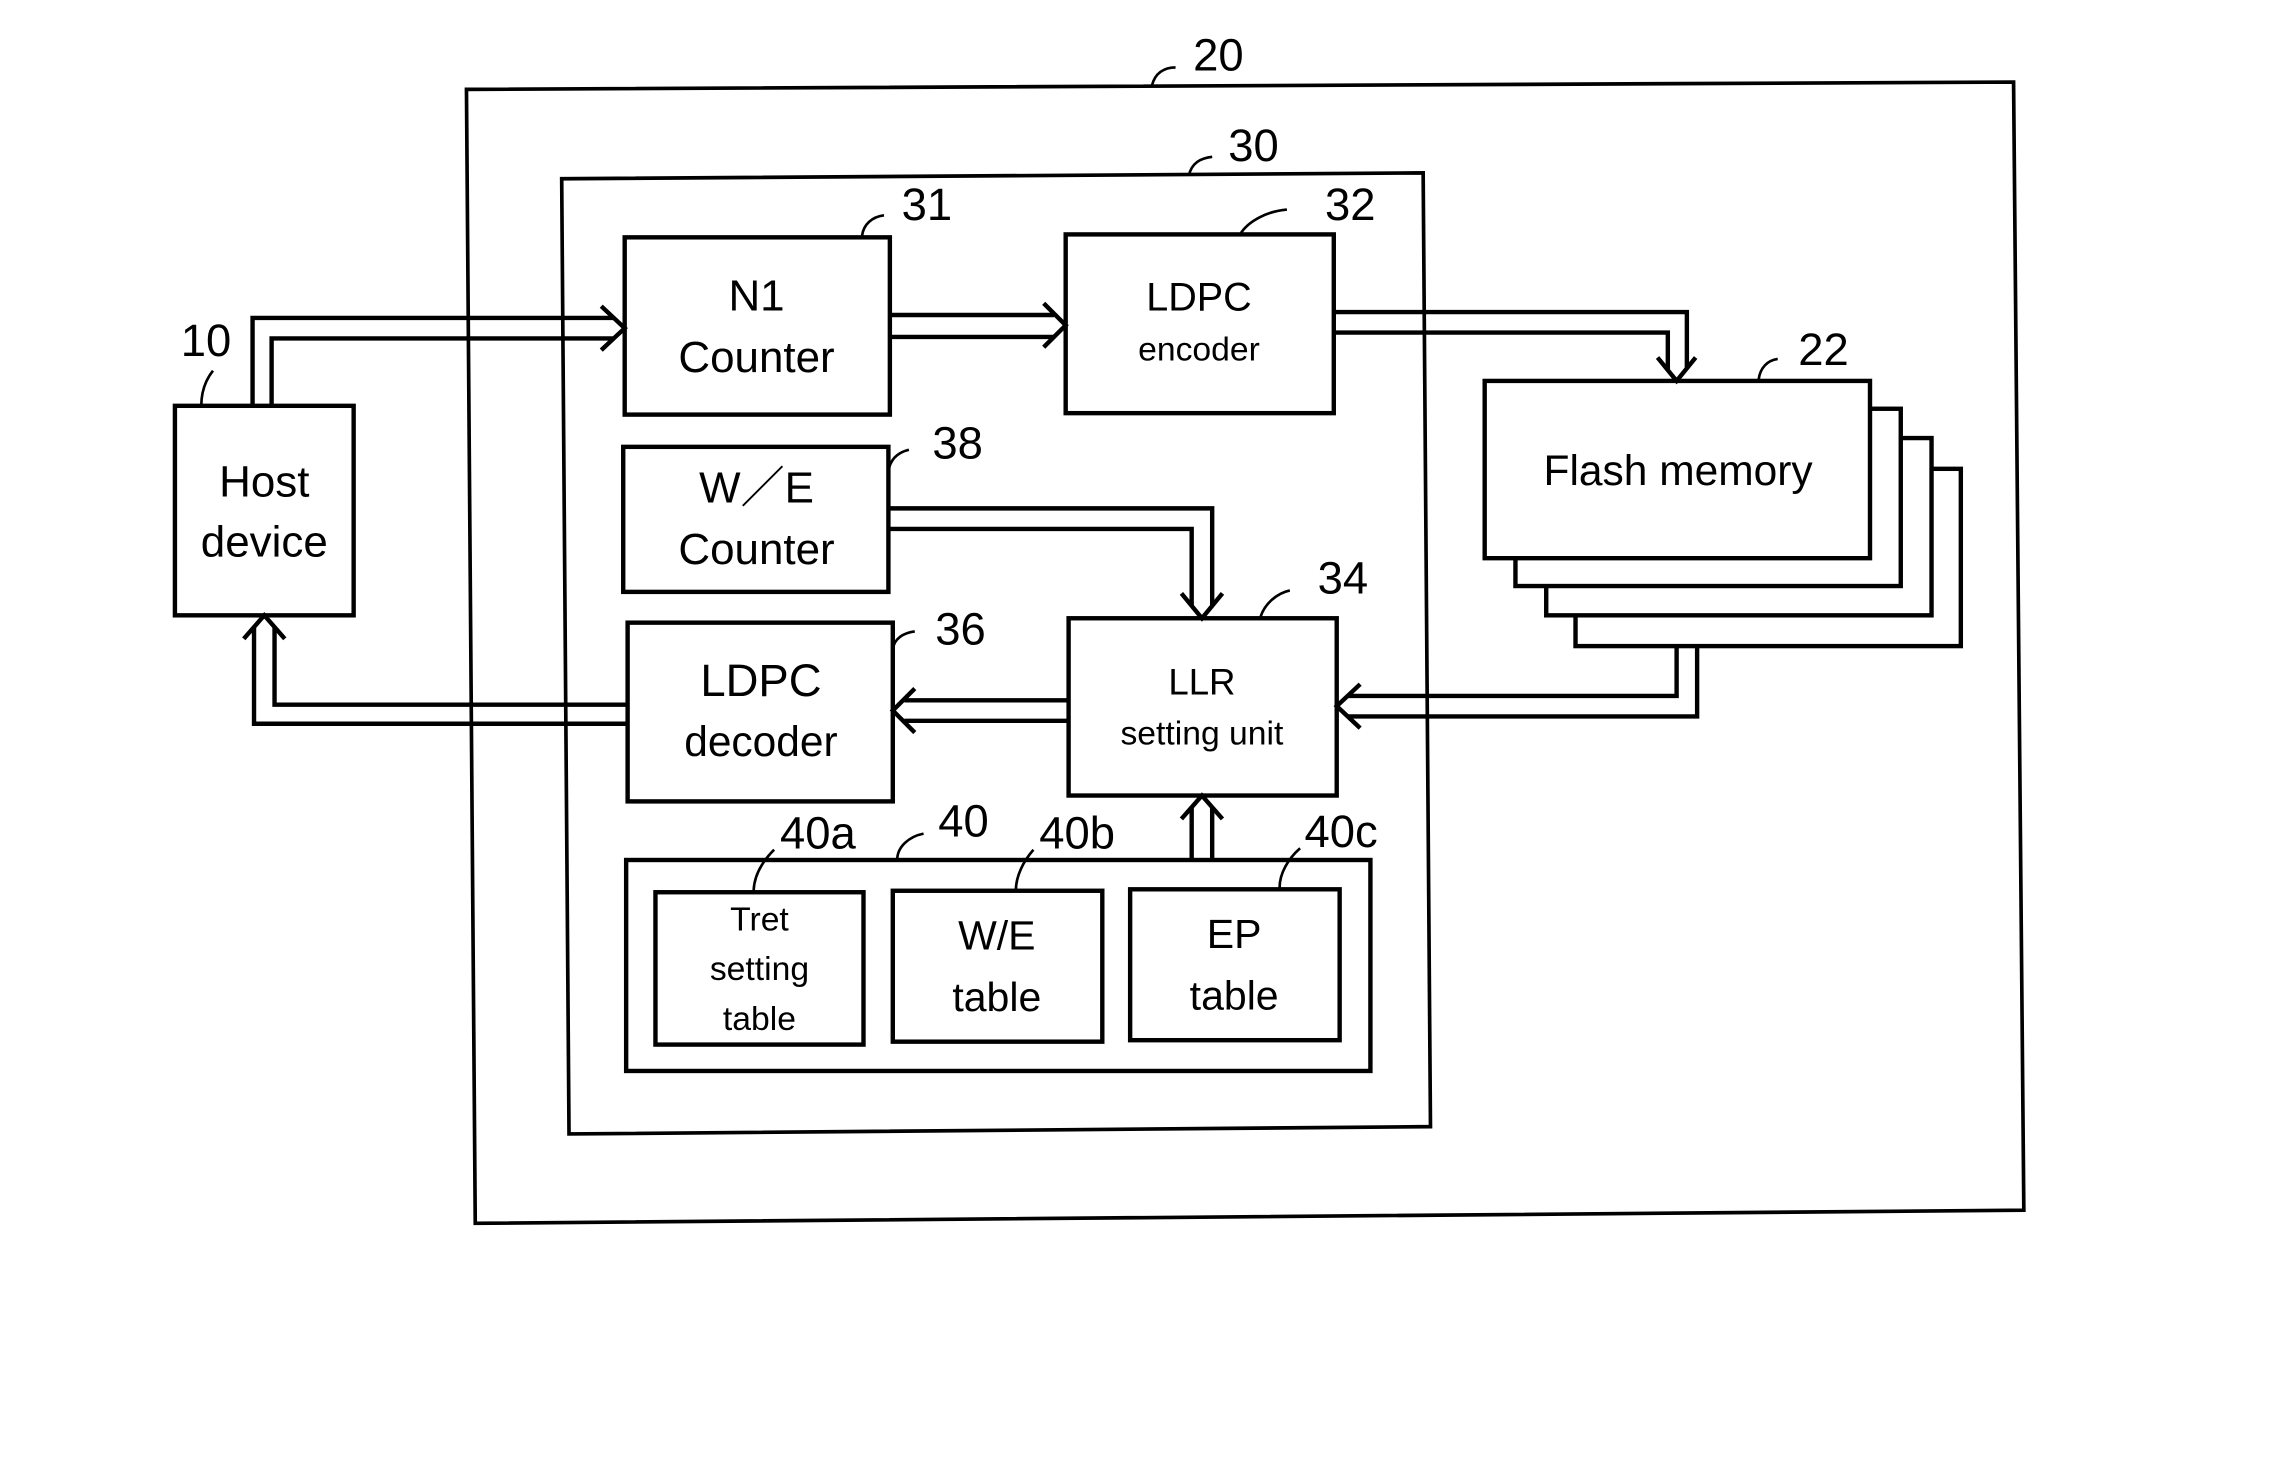  Describe the element at coordinates (264, 482) in the screenshot. I see `host-device-label-line1: Host` at that location.